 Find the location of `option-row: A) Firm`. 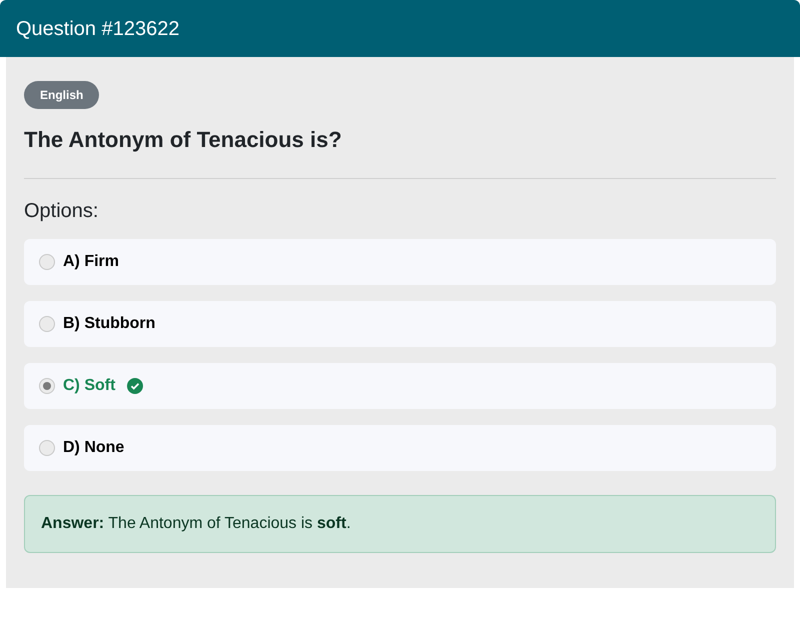

option-row: A) Firm is located at coordinates (400, 262).